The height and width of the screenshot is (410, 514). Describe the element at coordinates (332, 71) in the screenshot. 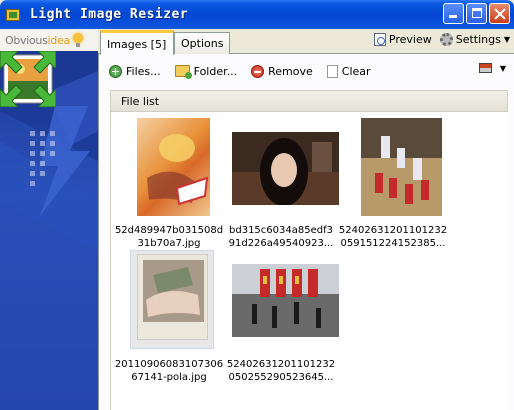

I see `clear-icon` at that location.